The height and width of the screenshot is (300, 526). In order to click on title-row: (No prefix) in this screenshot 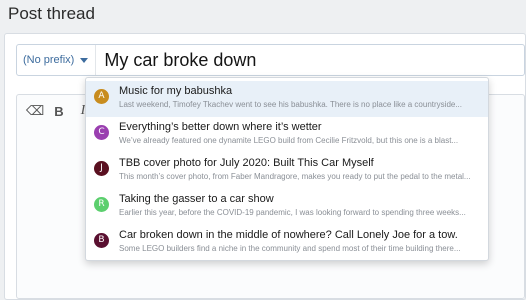, I will do `click(270, 60)`.